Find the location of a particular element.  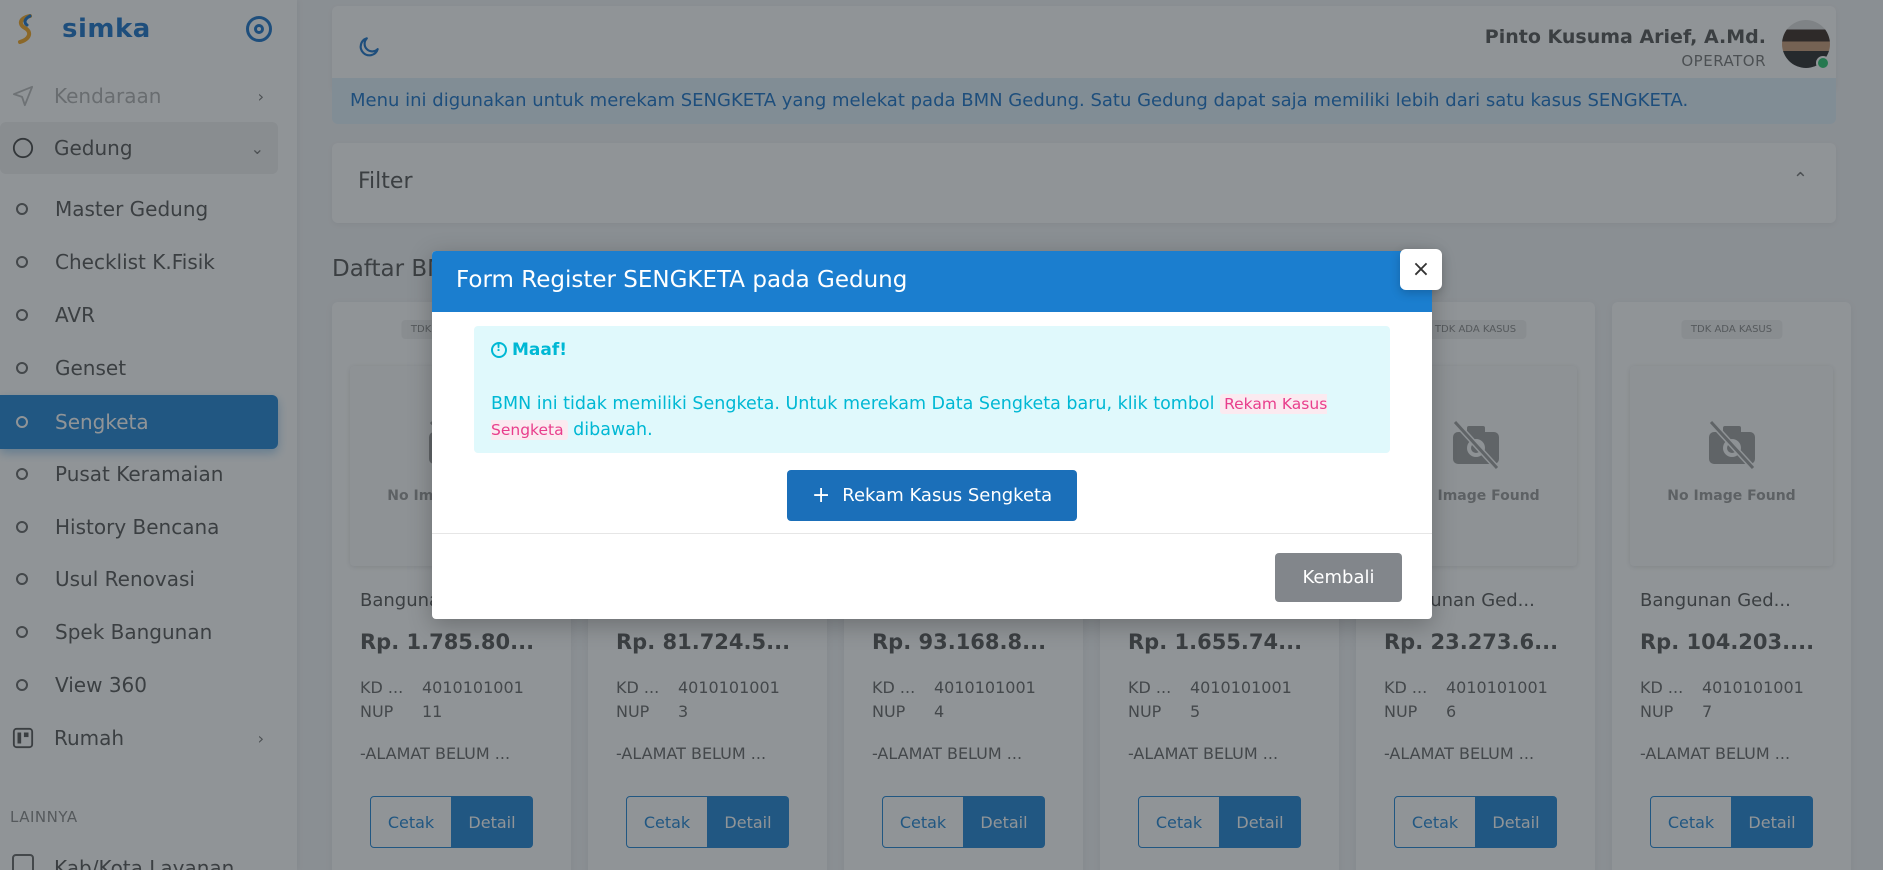

plus-icon: + is located at coordinates (821, 495).